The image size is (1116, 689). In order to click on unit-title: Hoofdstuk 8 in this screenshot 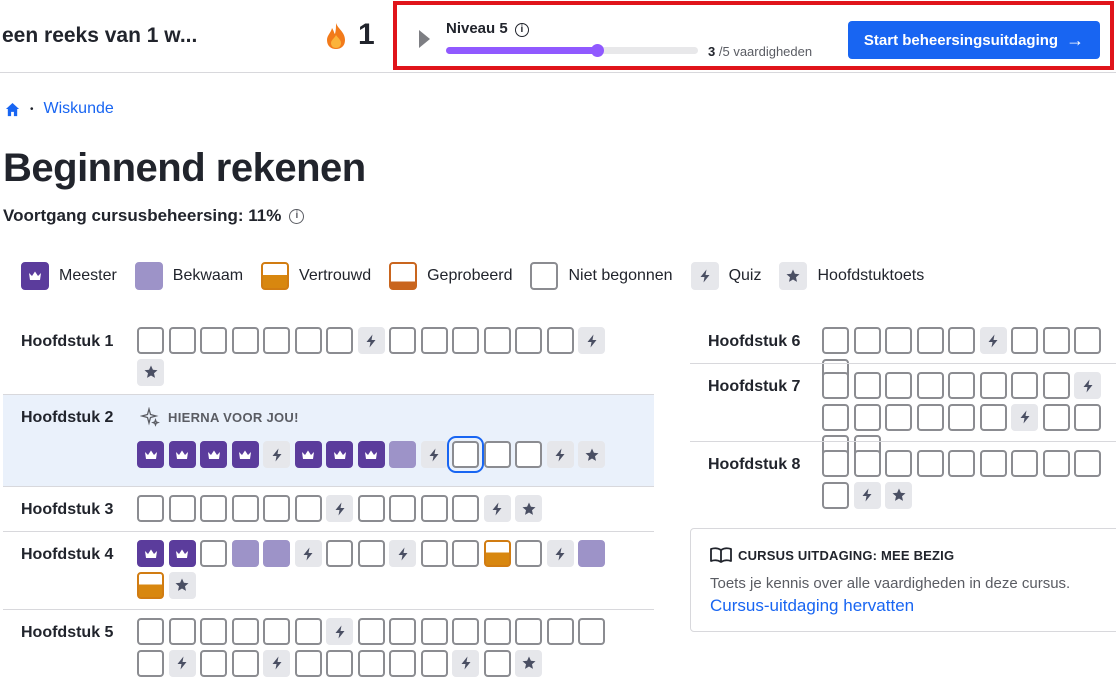, I will do `click(754, 465)`.